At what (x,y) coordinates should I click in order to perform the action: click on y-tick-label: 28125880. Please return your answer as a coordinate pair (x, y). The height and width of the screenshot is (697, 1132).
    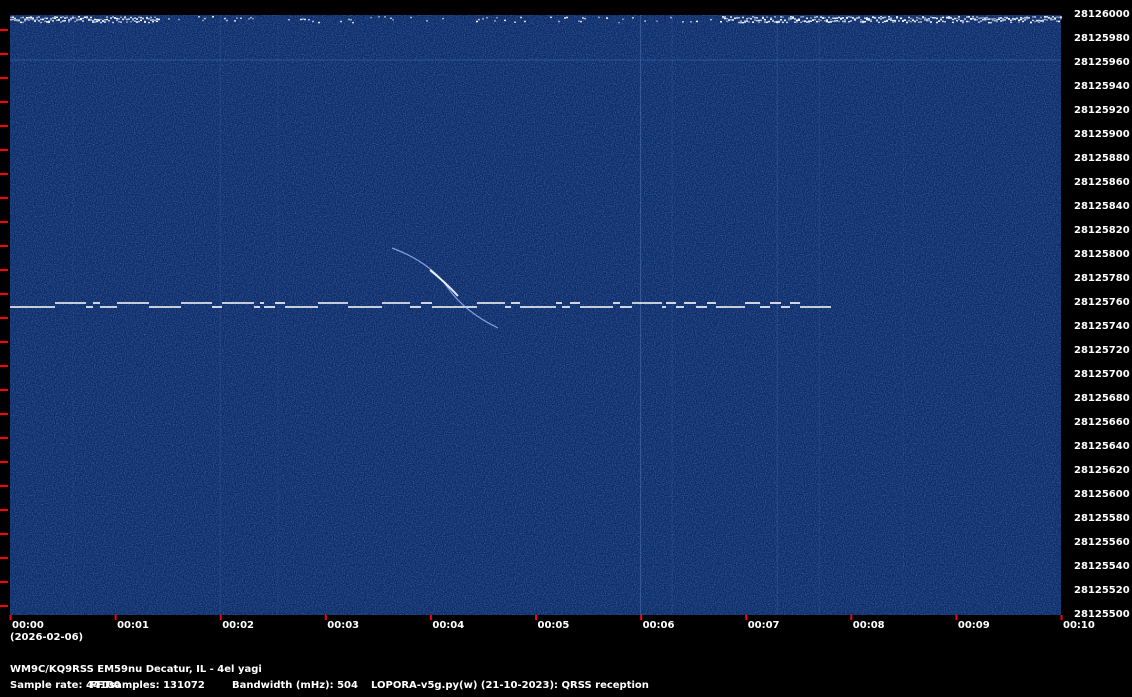
    Looking at the image, I should click on (1102, 158).